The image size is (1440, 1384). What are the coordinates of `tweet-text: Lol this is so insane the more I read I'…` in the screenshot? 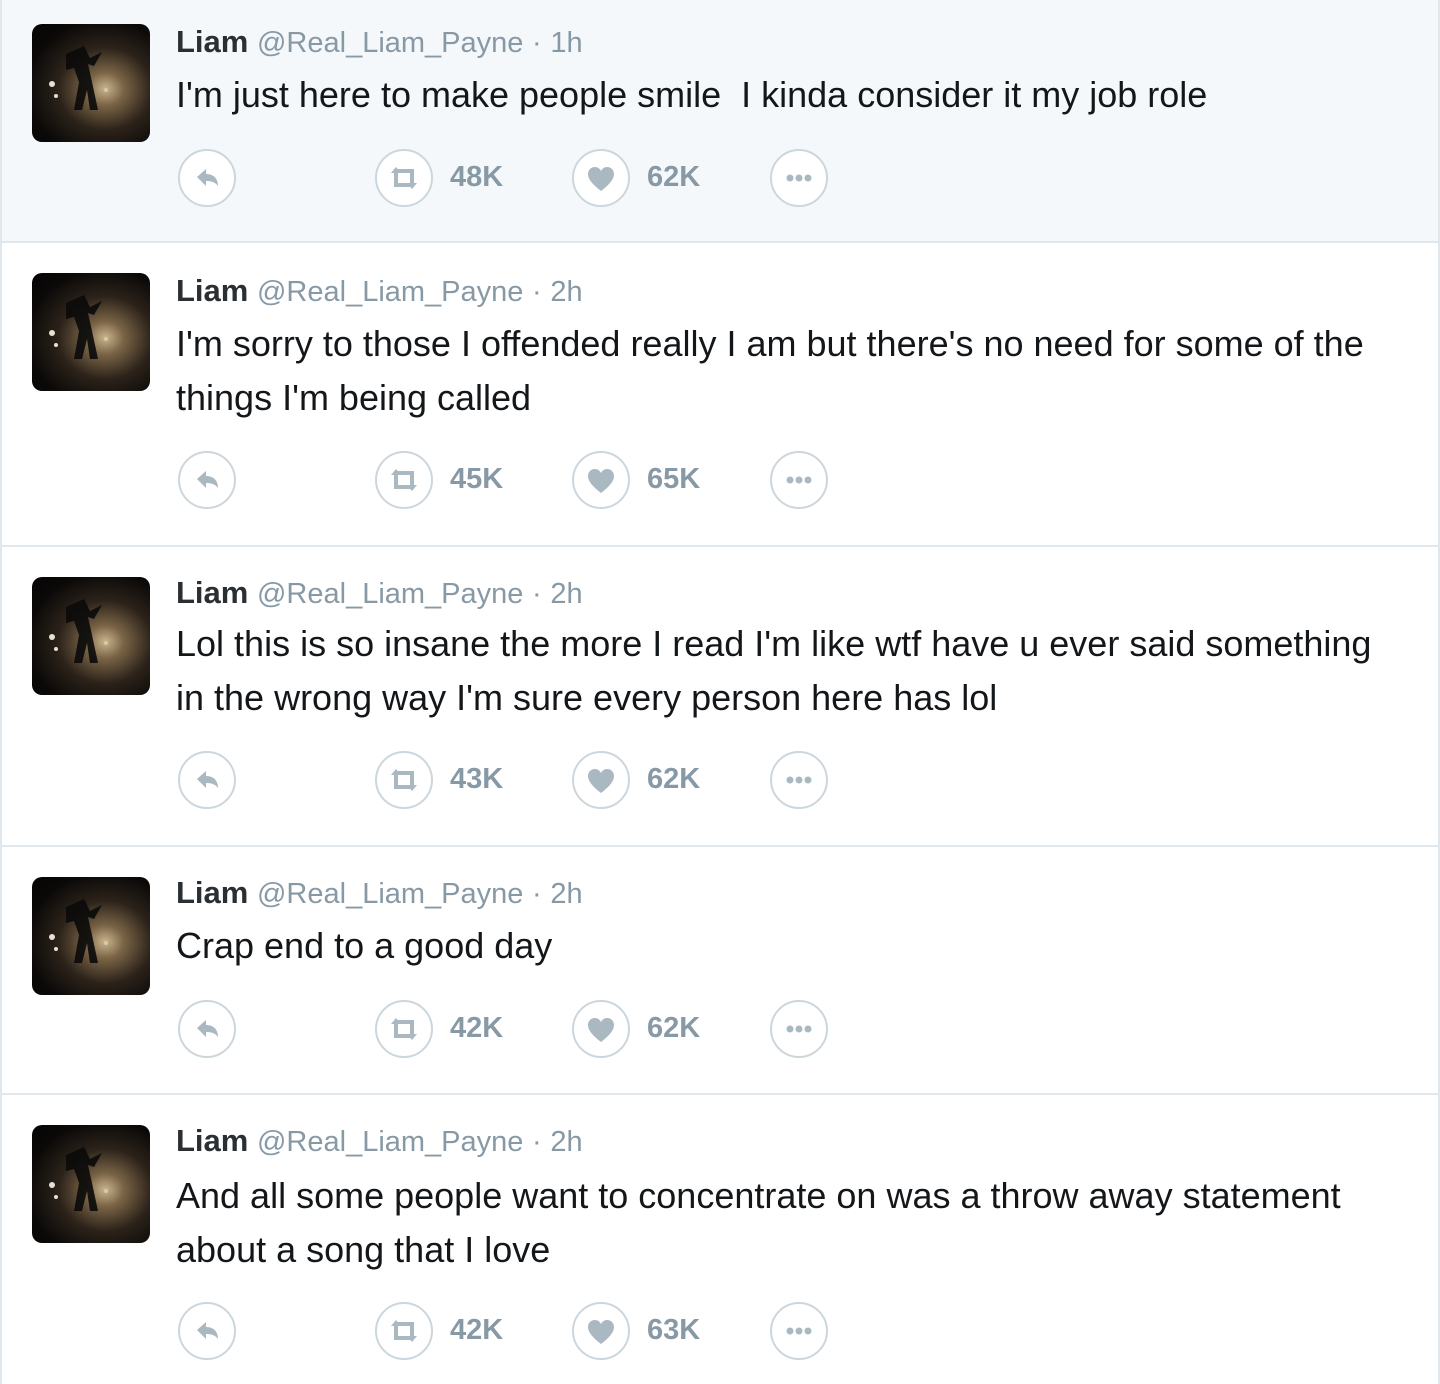 It's located at (779, 670).